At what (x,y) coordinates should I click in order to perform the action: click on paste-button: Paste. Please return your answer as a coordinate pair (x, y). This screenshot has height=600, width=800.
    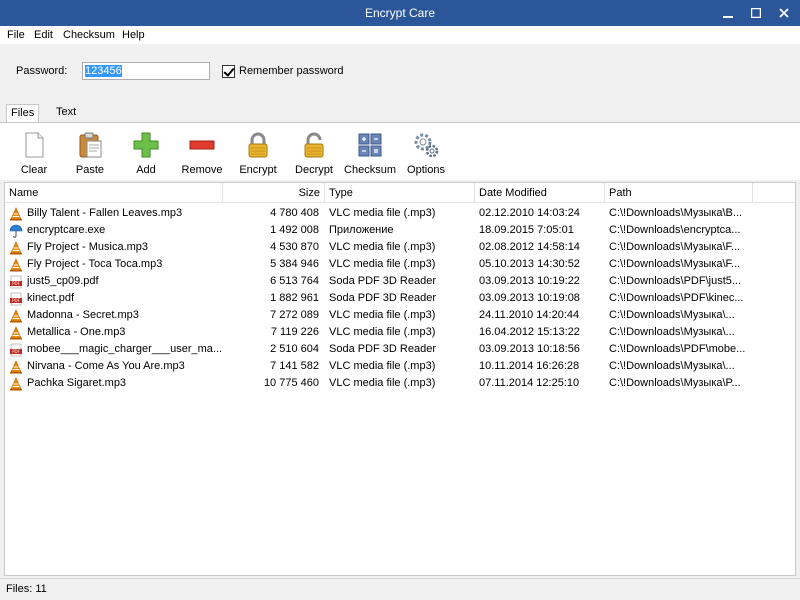
    Looking at the image, I should click on (90, 155).